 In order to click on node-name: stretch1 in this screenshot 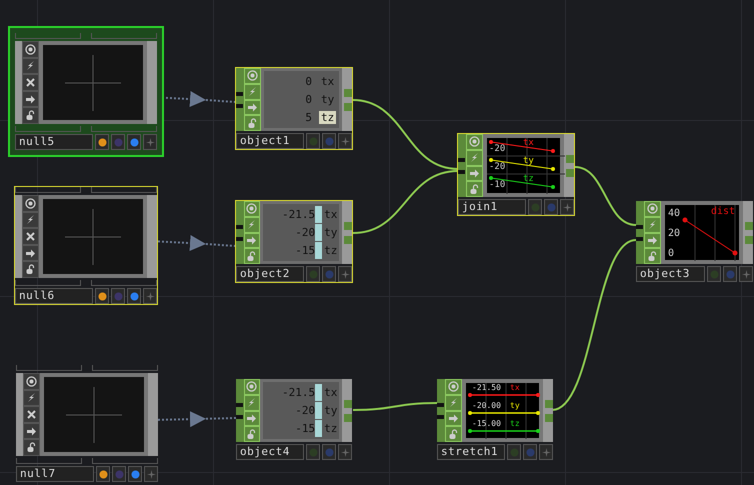, I will do `click(471, 452)`.